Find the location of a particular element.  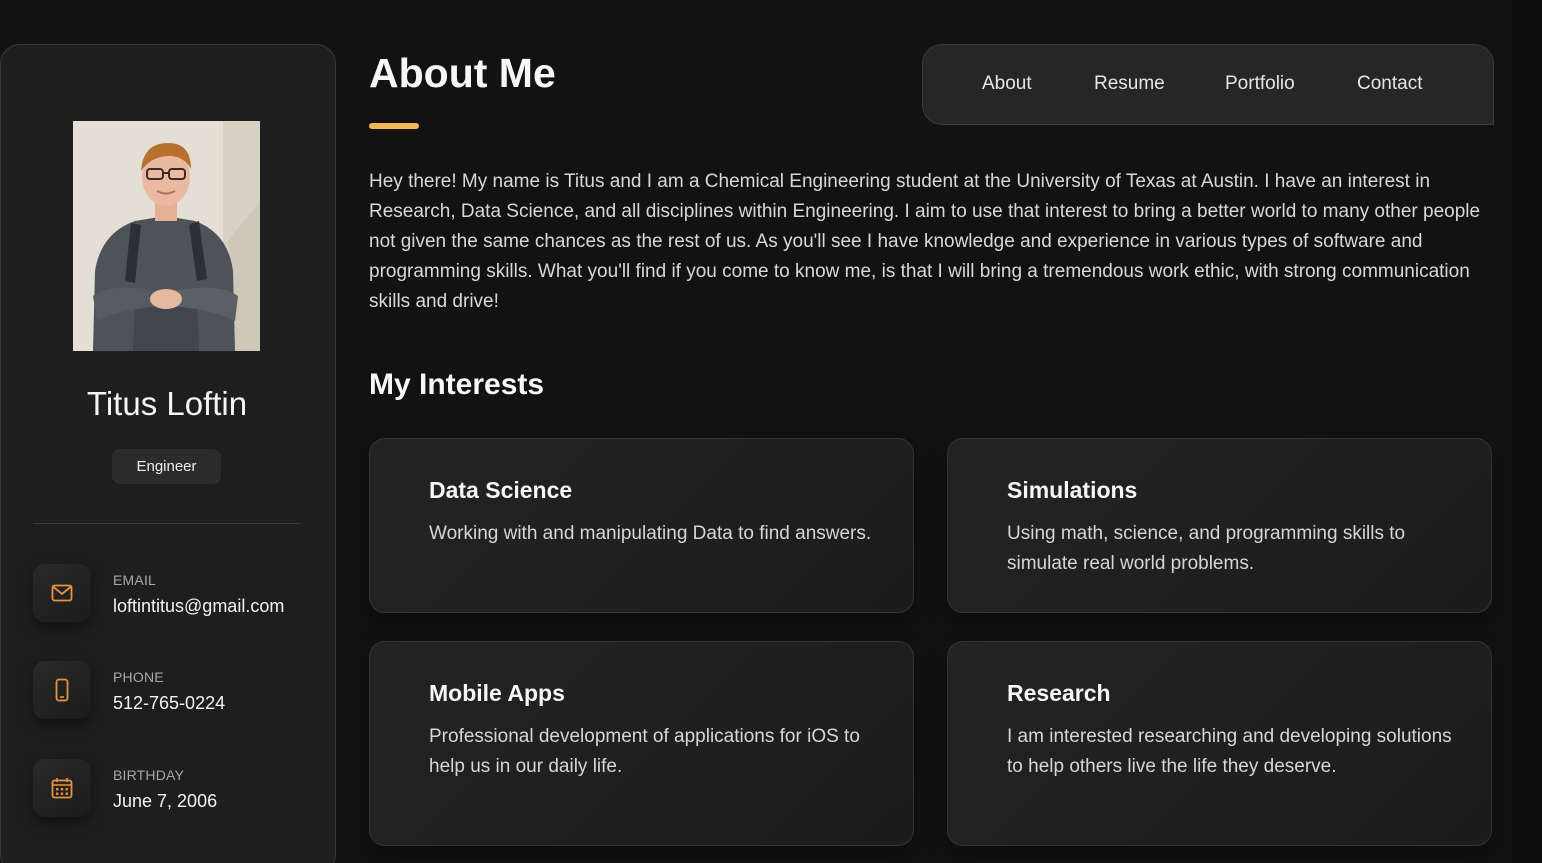

interest-card-title: Data Science is located at coordinates (501, 490).